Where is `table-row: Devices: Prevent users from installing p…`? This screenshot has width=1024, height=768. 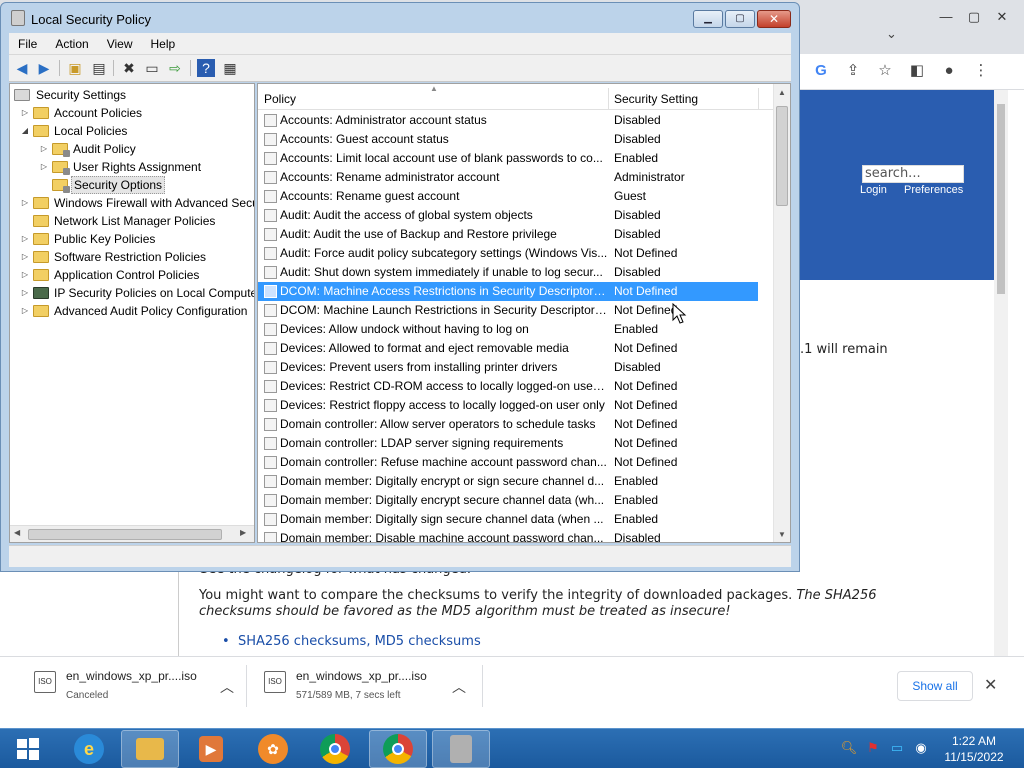 table-row: Devices: Prevent users from installing p… is located at coordinates (516, 367).